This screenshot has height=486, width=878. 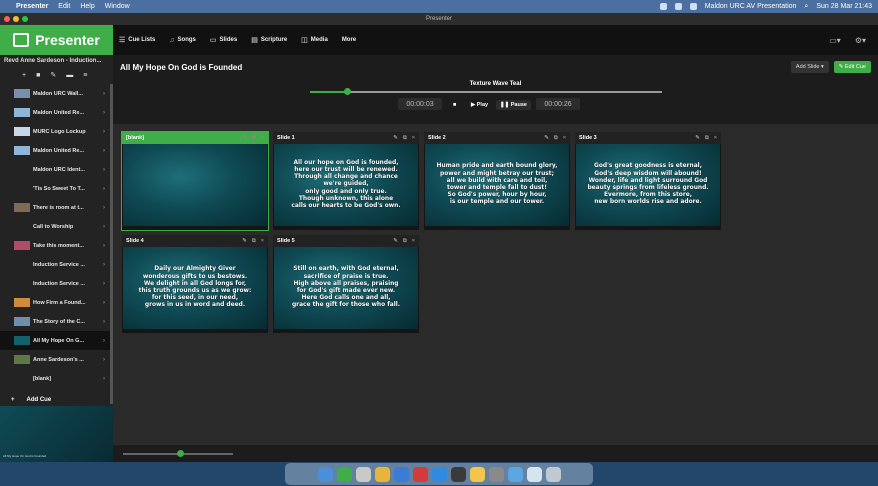 I want to click on clock: Sun 28 Mar 21:43, so click(x=844, y=6).